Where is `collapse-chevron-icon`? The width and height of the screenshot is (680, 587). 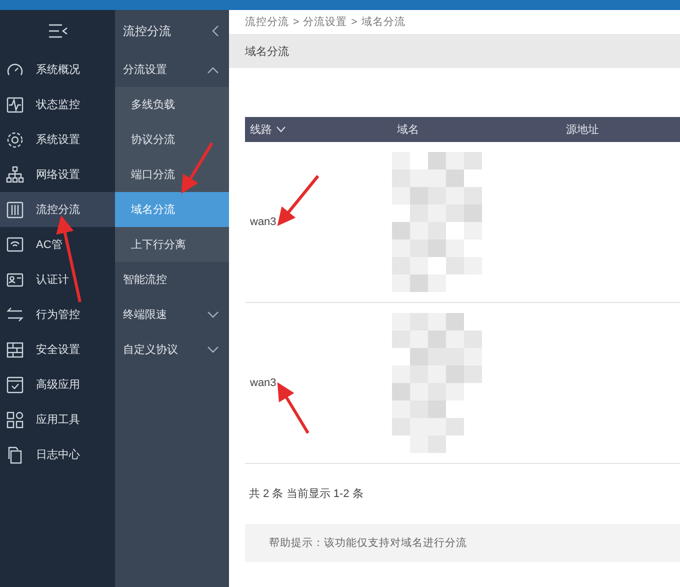 collapse-chevron-icon is located at coordinates (215, 31).